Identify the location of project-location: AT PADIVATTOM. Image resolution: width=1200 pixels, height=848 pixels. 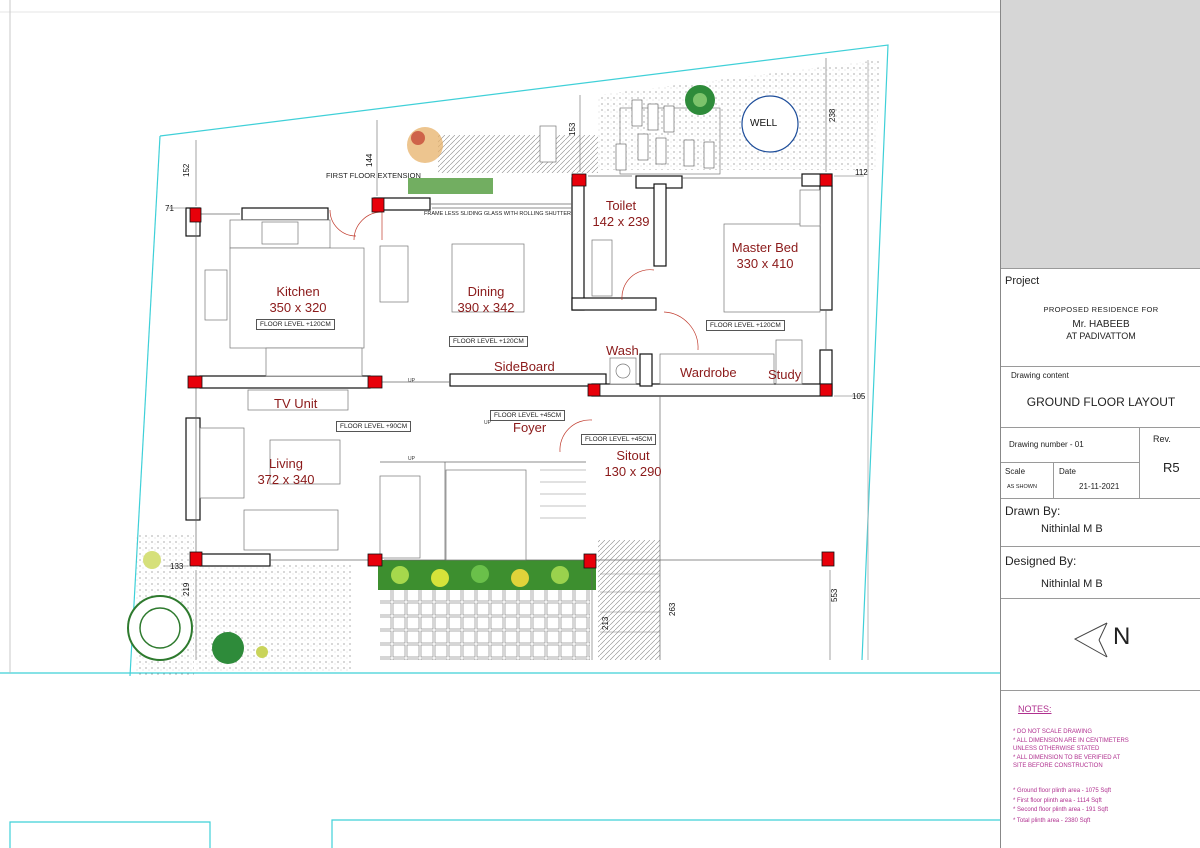
(1101, 336).